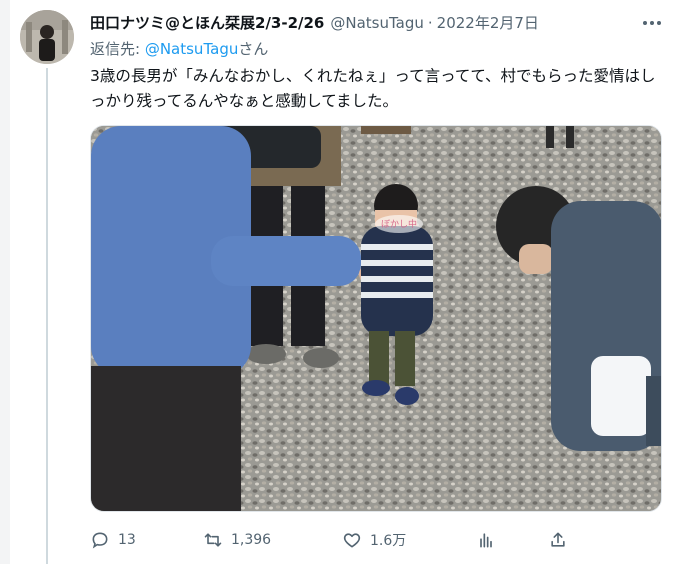 Image resolution: width=680 pixels, height=564 pixels. What do you see at coordinates (117, 49) in the screenshot?
I see `reply-prefix: 返信先:` at bounding box center [117, 49].